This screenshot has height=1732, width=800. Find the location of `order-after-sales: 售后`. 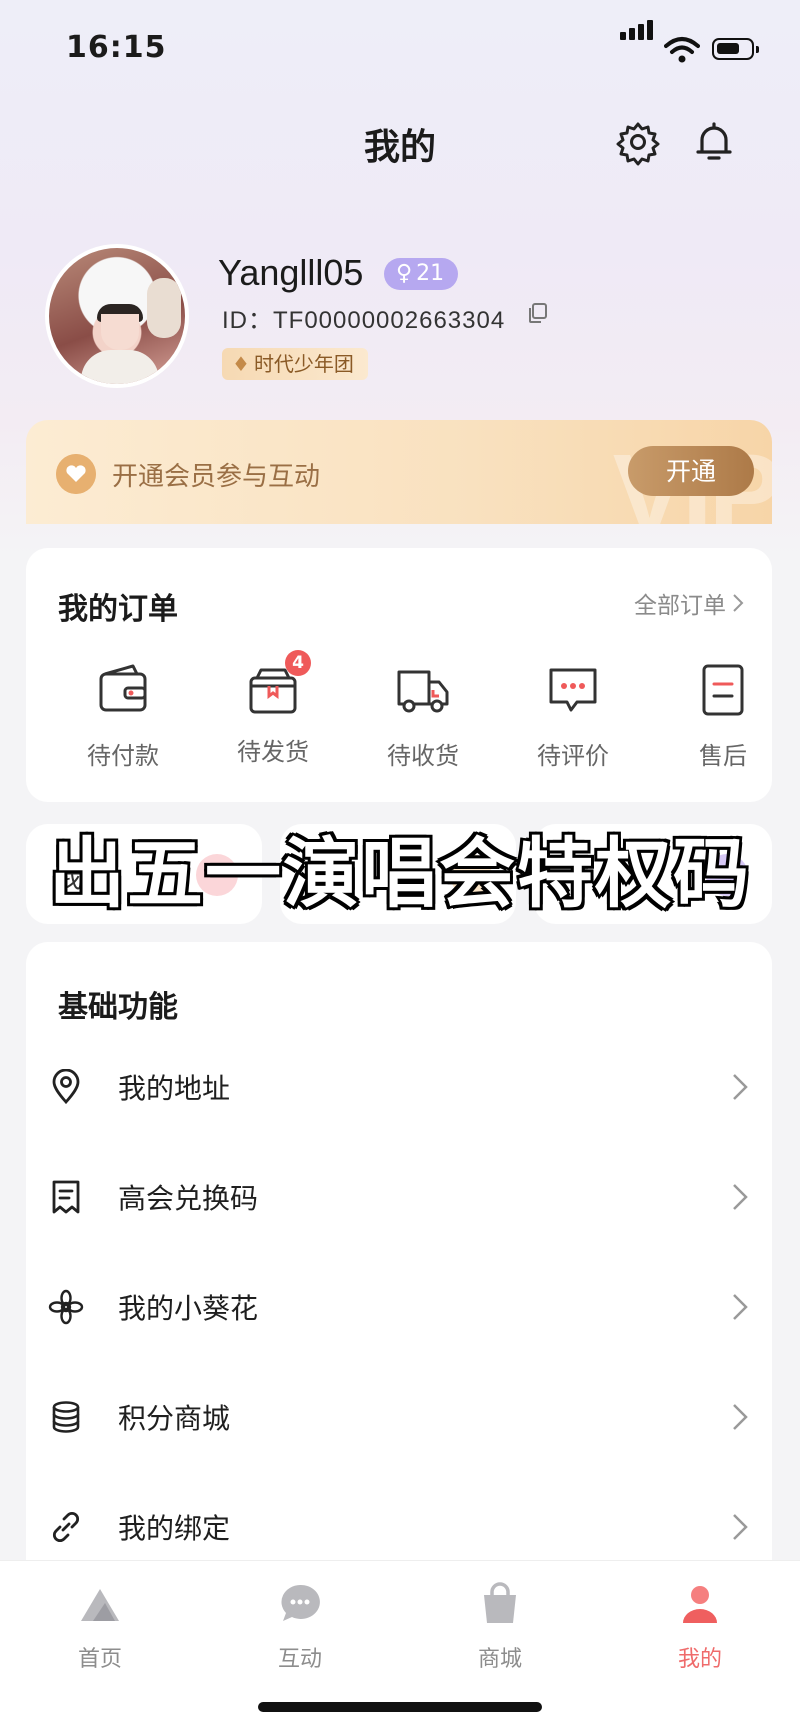

order-after-sales: 售后 is located at coordinates (723, 715).